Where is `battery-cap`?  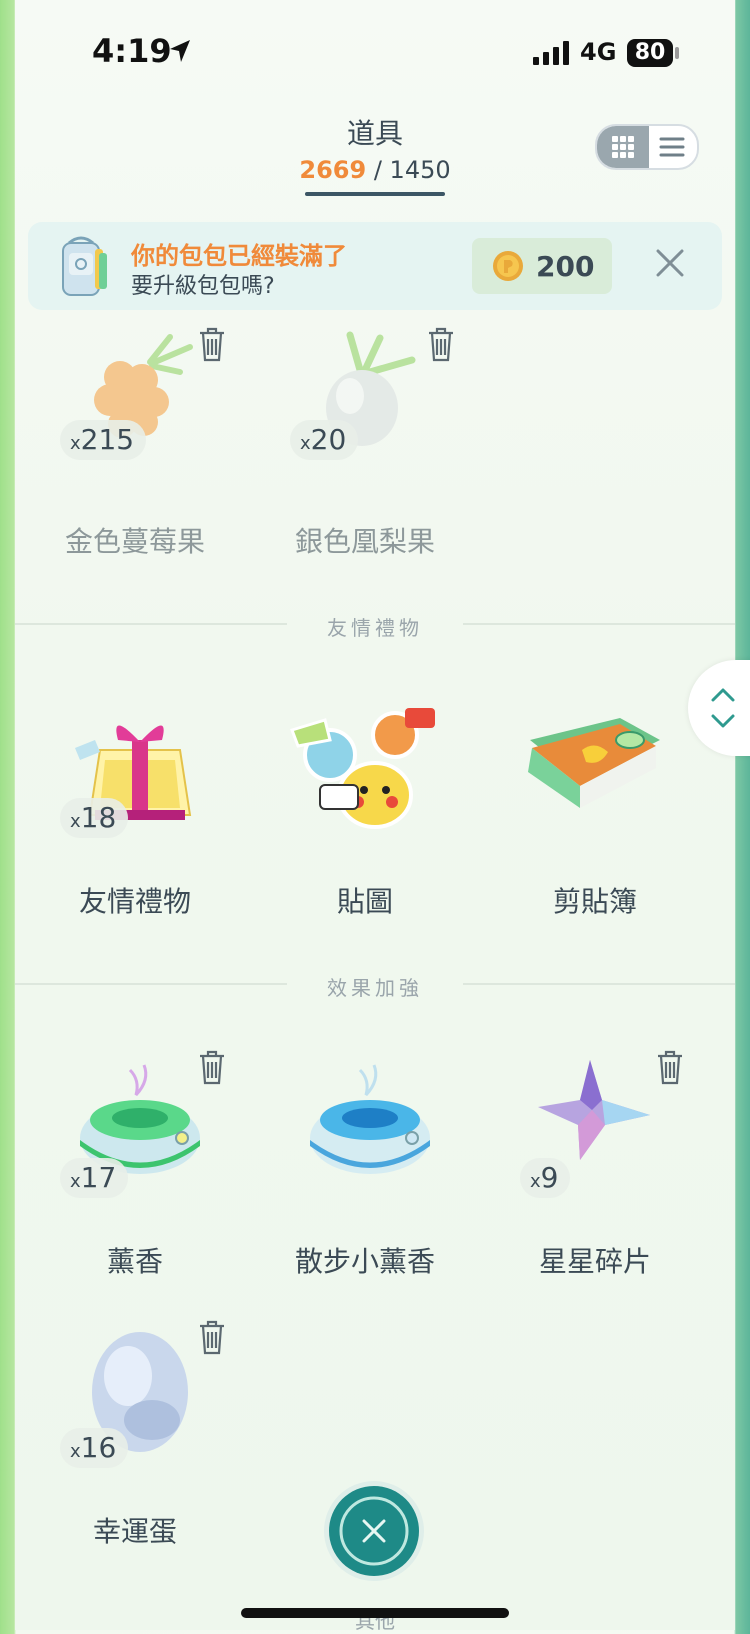 battery-cap is located at coordinates (677, 53).